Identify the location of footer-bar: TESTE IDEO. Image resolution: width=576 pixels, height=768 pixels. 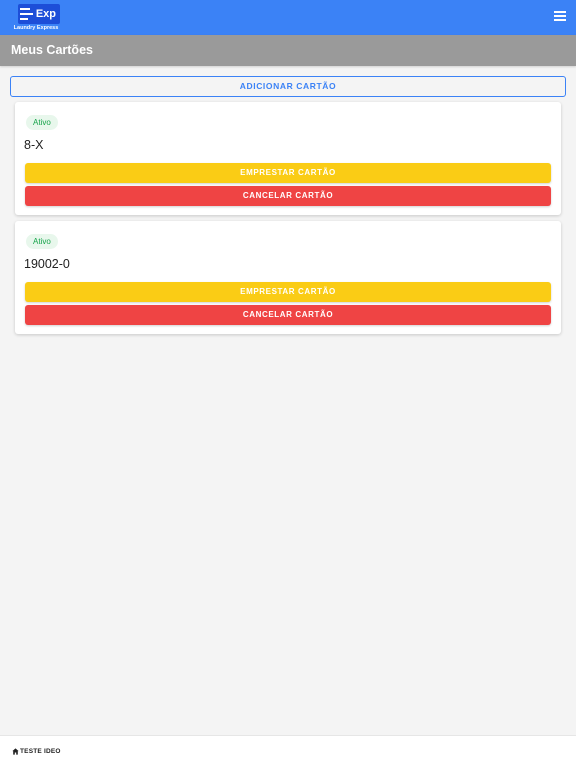
(288, 751).